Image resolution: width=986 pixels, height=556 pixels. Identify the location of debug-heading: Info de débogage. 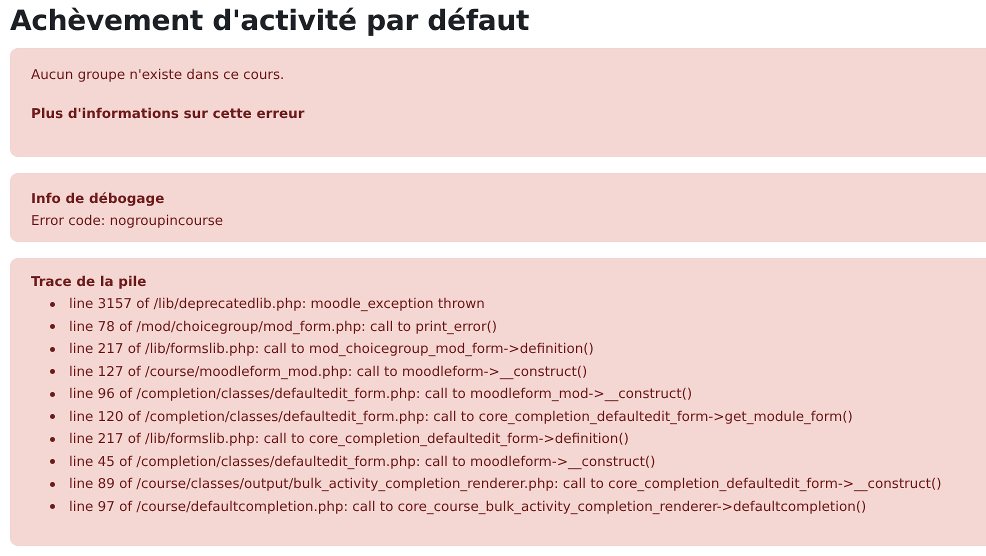
(98, 199).